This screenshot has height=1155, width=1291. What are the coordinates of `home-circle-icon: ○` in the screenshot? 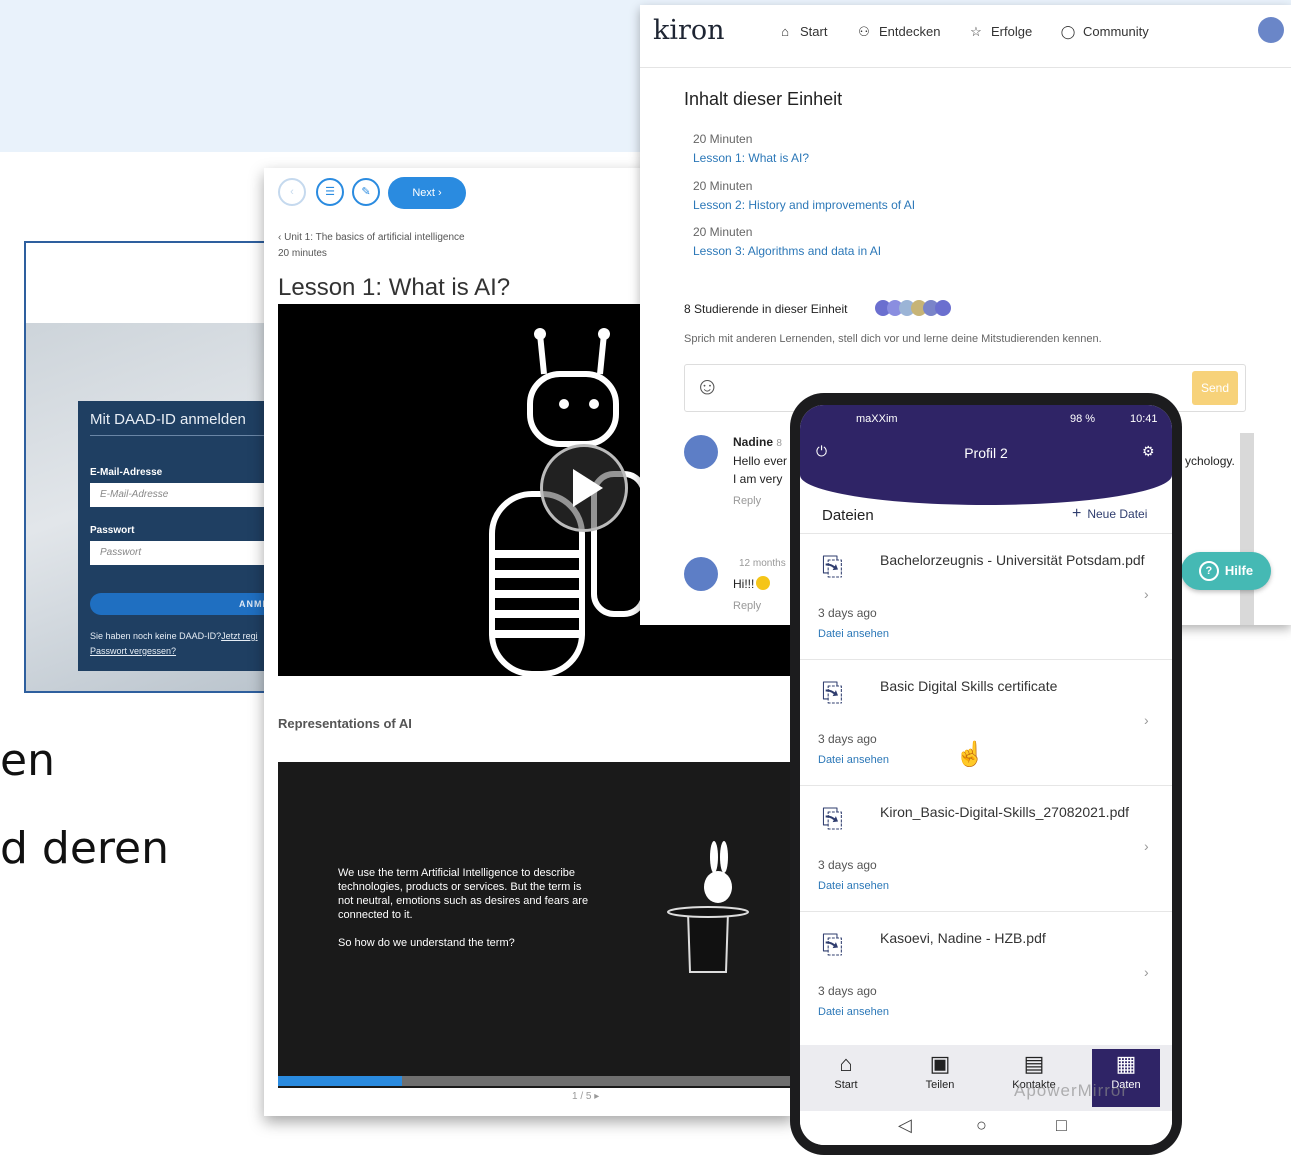 It's located at (981, 1125).